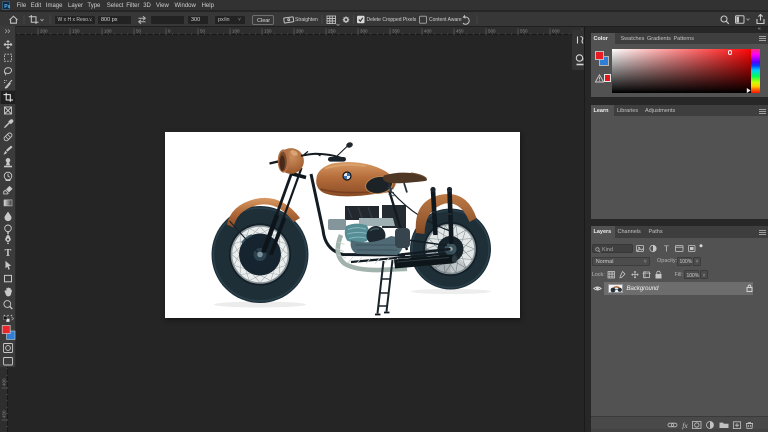  I want to click on svg-text: 500, so click(492, 31).